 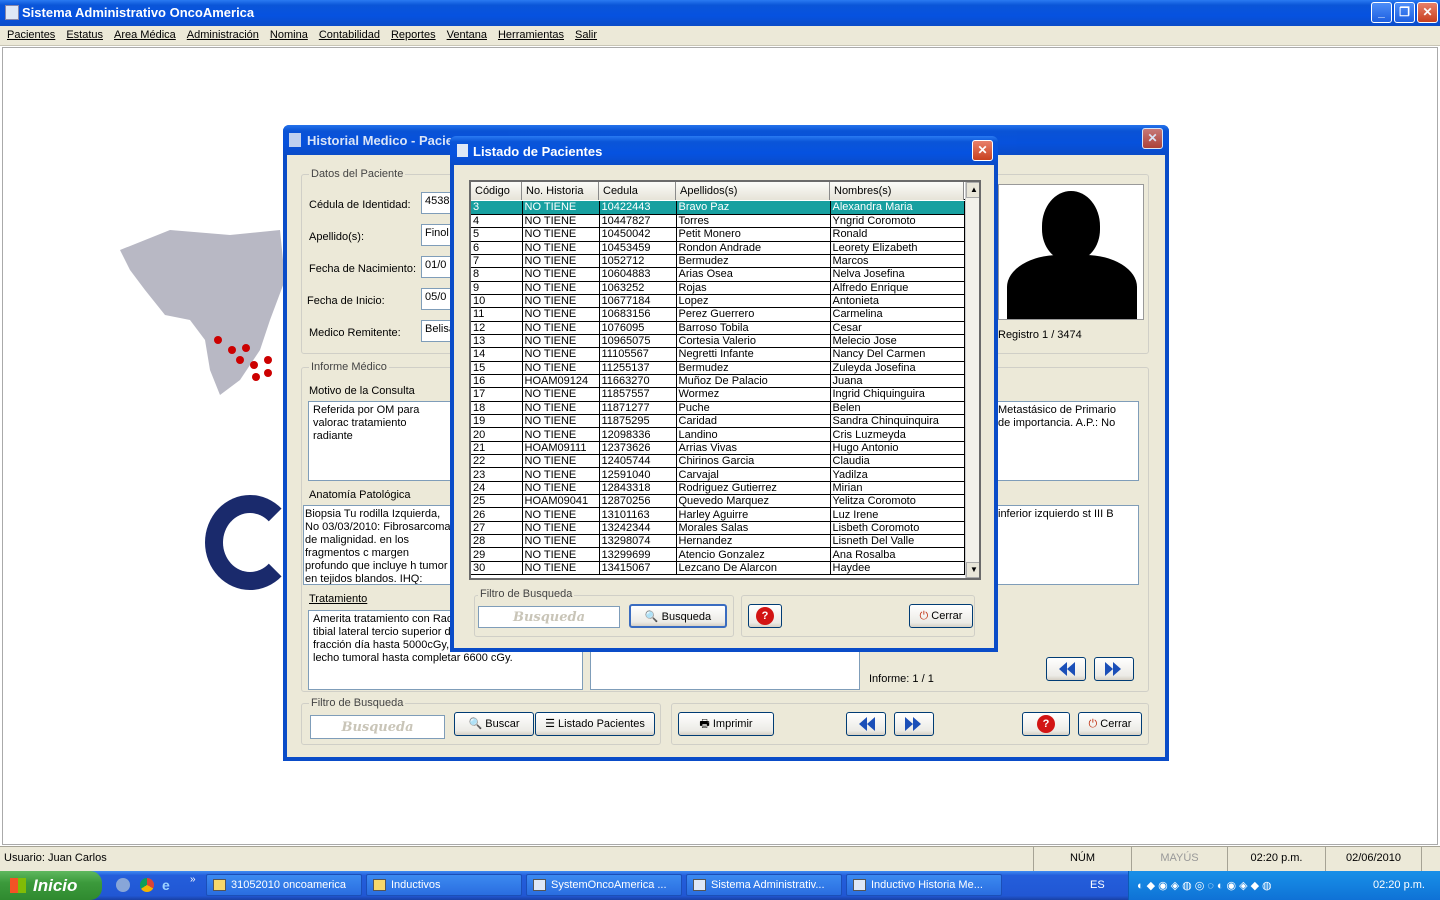 I want to click on medico-field: Belisa, so click(x=436, y=331).